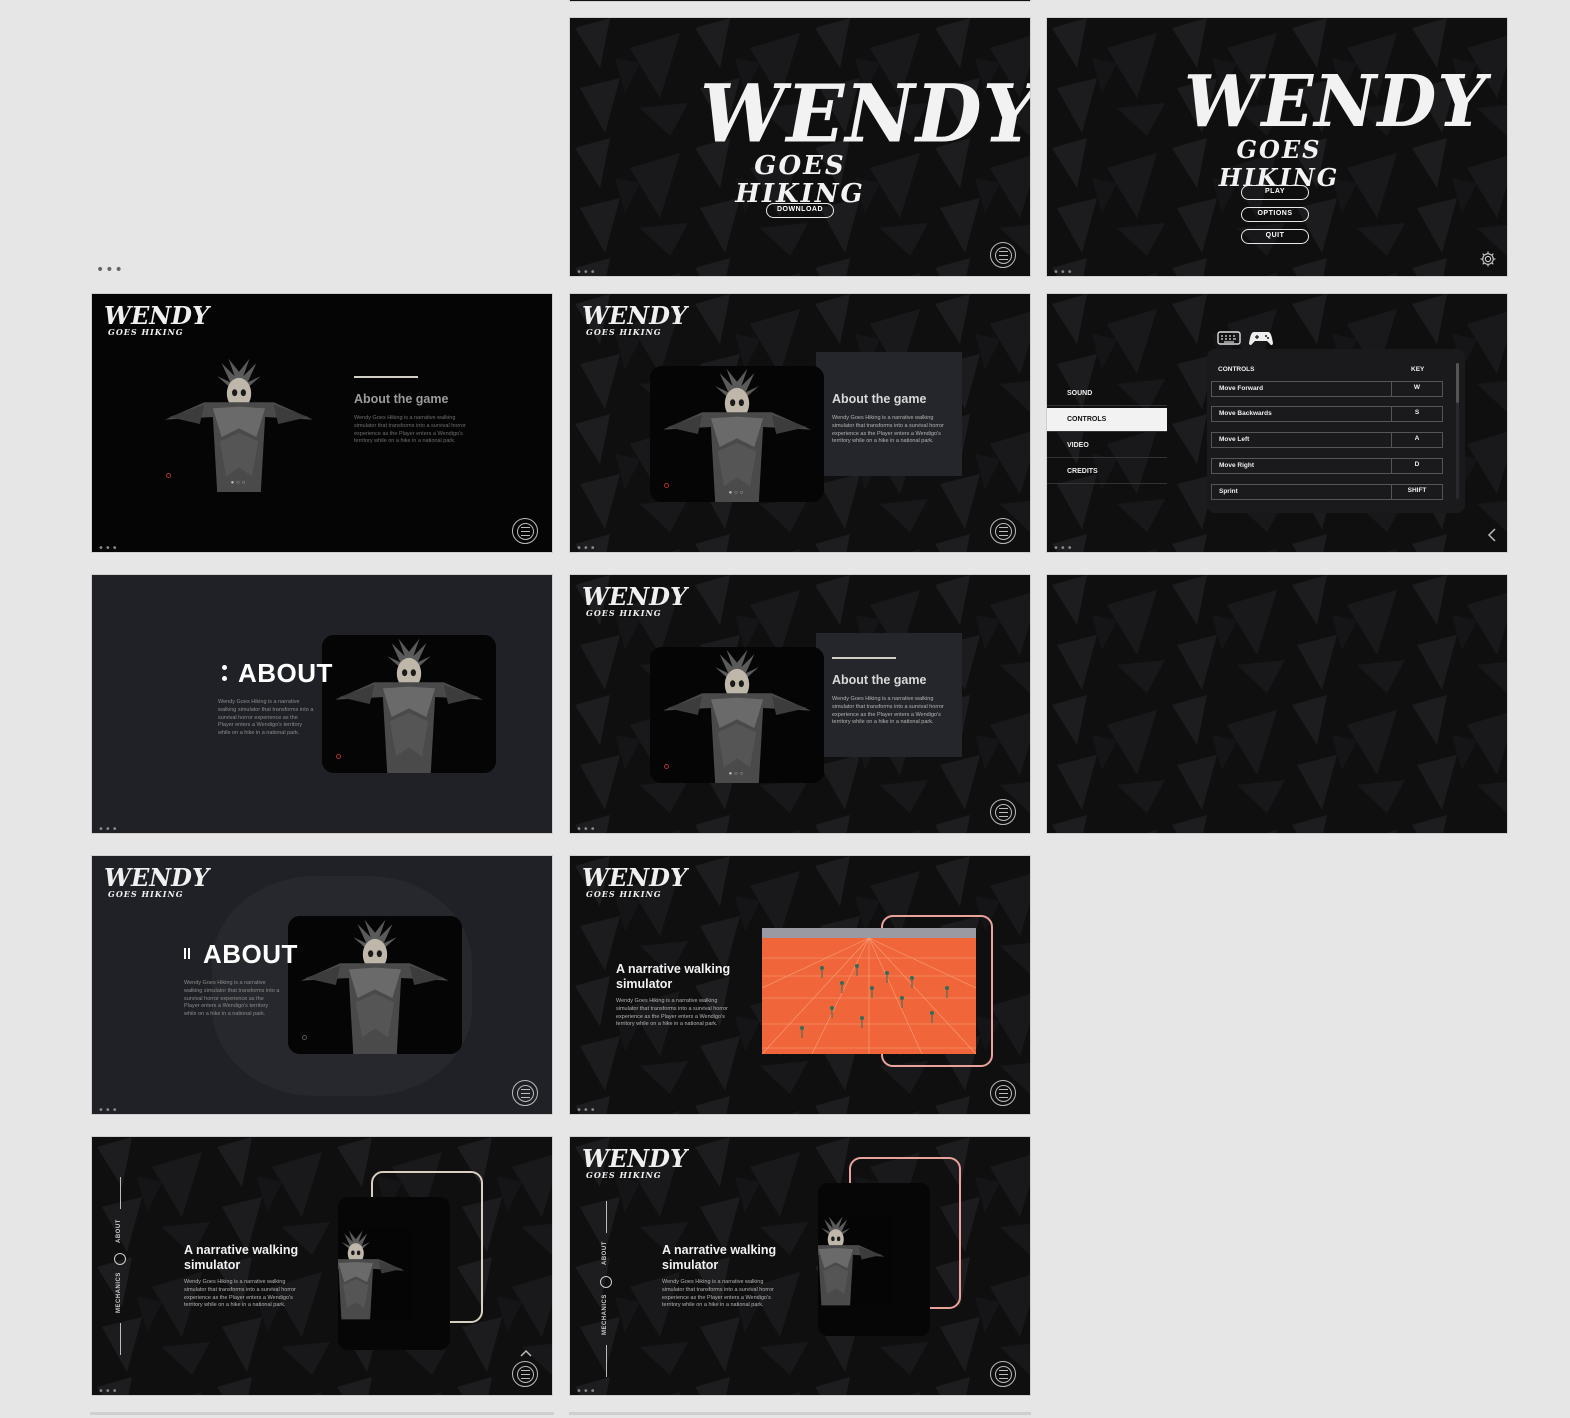 Image resolution: width=1570 pixels, height=1418 pixels. Describe the element at coordinates (1241, 388) in the screenshot. I see `action-label: Move Forward` at that location.